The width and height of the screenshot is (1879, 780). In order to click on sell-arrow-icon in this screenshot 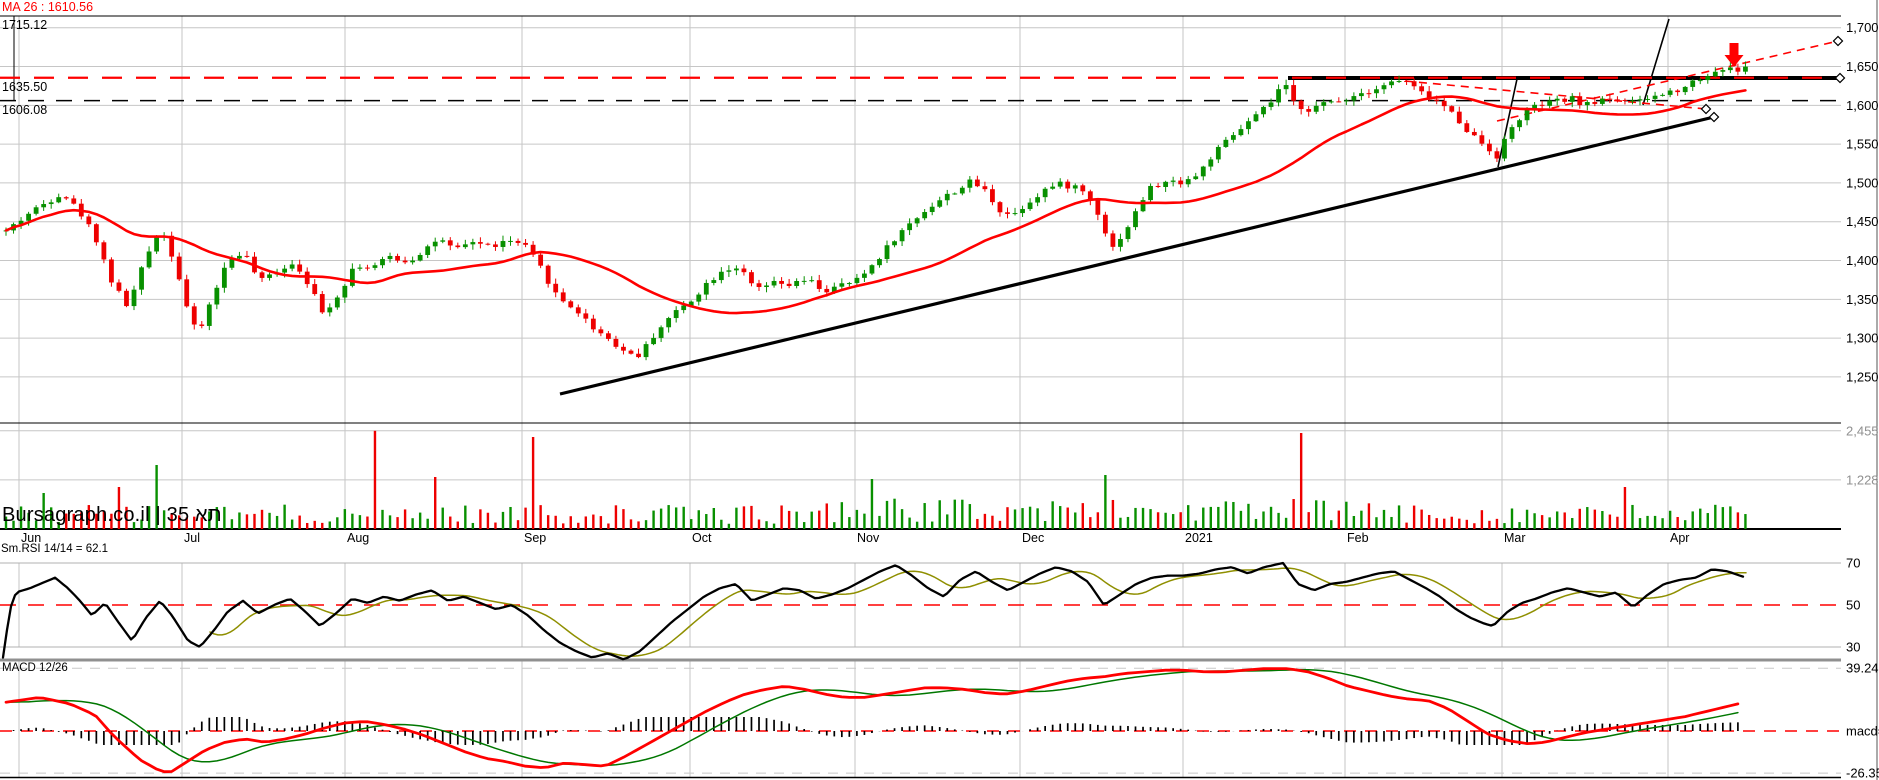, I will do `click(1734, 55)`.